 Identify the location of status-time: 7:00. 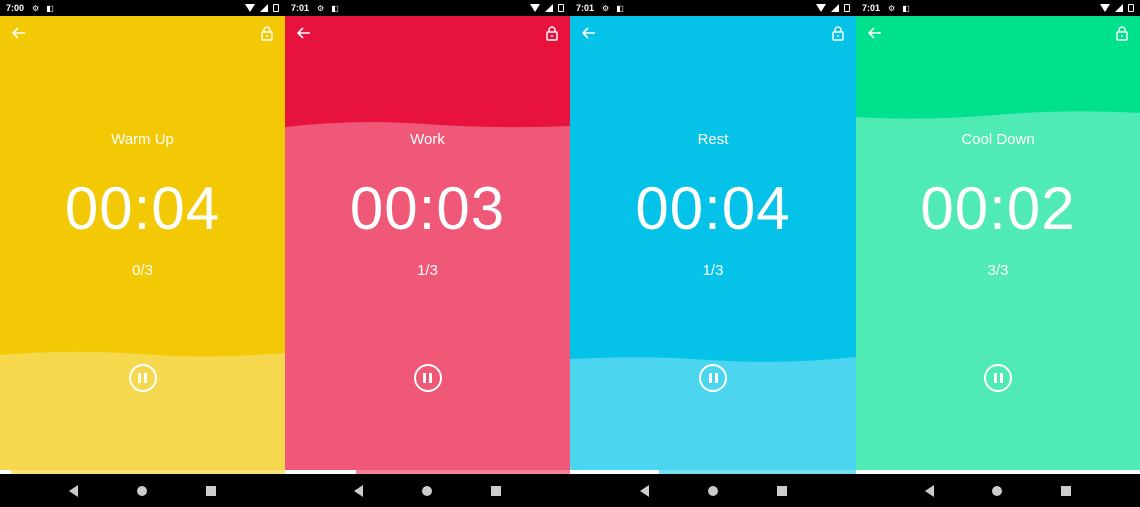
(15, 8).